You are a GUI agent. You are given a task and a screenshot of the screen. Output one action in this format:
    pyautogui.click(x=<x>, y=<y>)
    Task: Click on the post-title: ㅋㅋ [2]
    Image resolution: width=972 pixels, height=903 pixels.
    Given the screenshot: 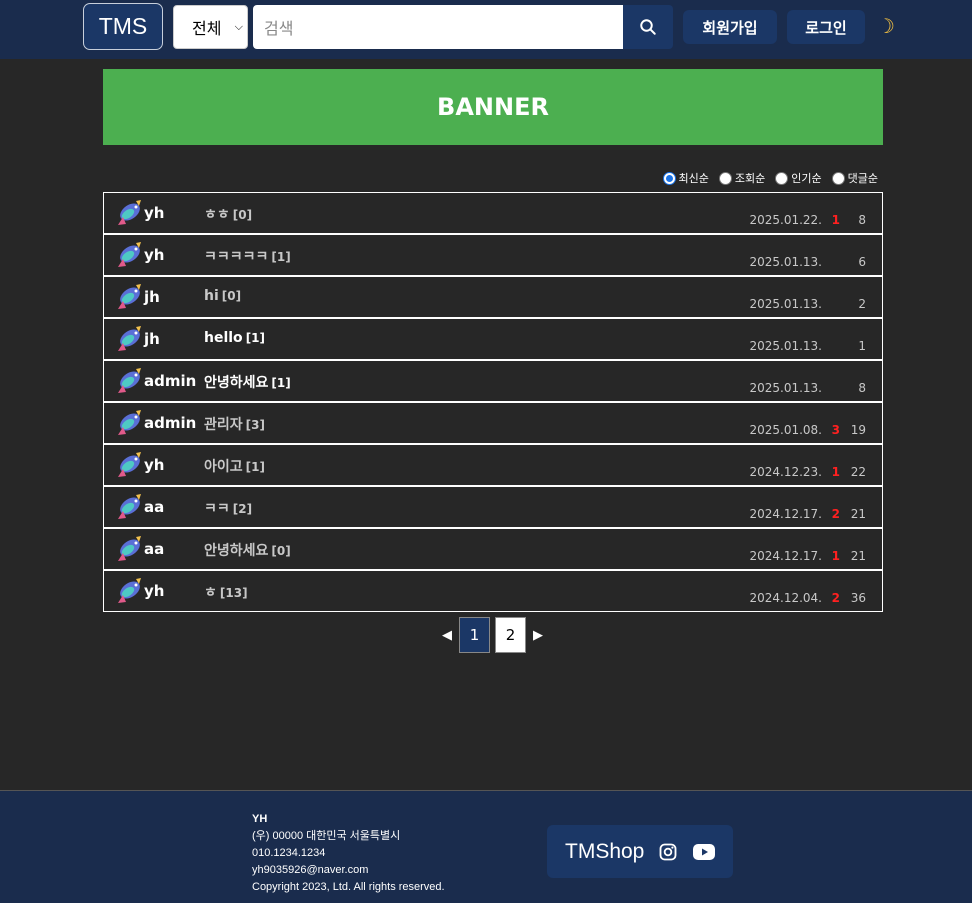 What is the action you would take?
    pyautogui.click(x=228, y=508)
    